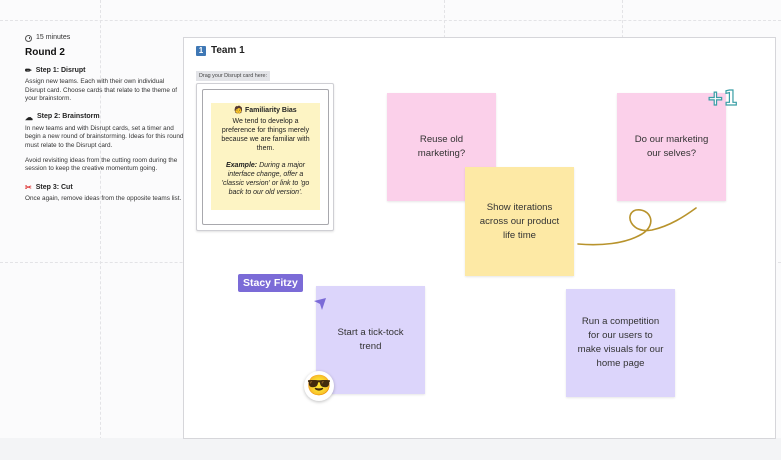 The height and width of the screenshot is (460, 781). Describe the element at coordinates (233, 76) in the screenshot. I see `drag-disrupt-label: Drag your Disrupt card here:` at that location.